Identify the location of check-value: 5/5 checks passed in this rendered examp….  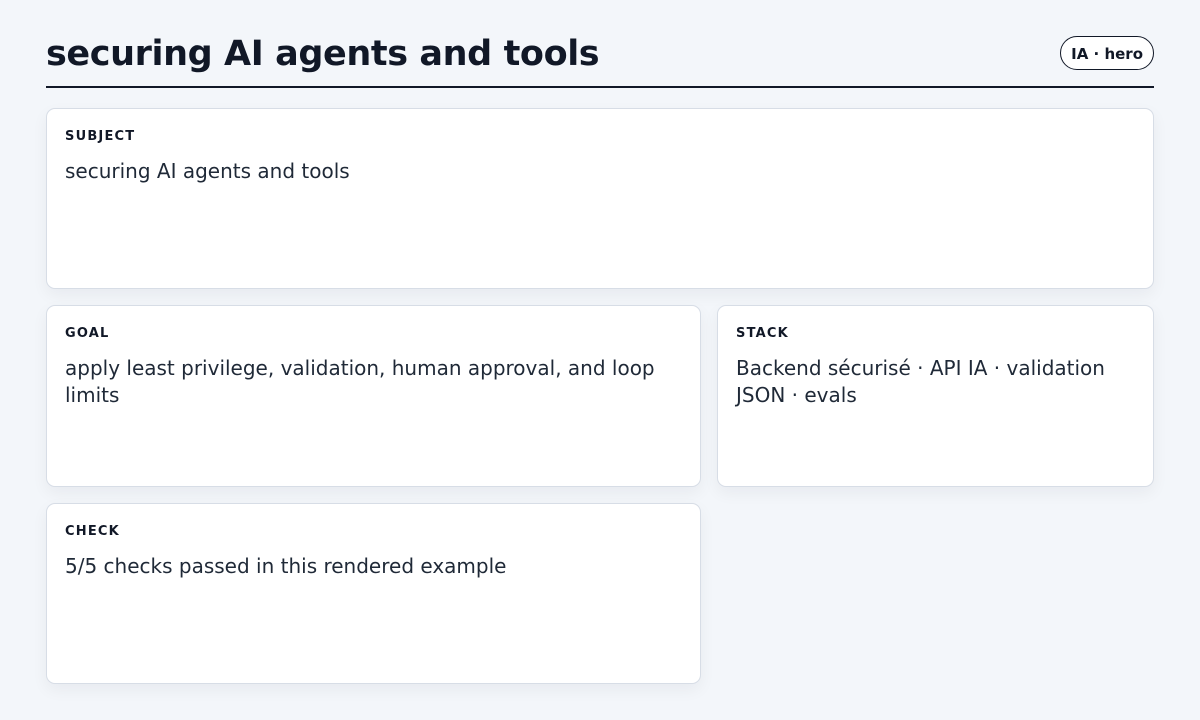
(286, 566).